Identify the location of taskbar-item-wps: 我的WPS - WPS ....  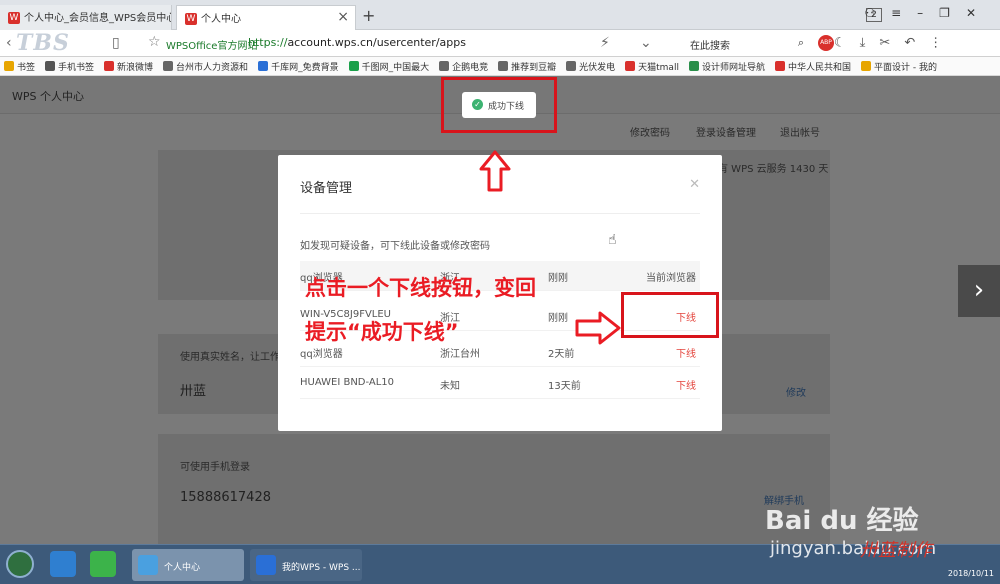
(306, 565).